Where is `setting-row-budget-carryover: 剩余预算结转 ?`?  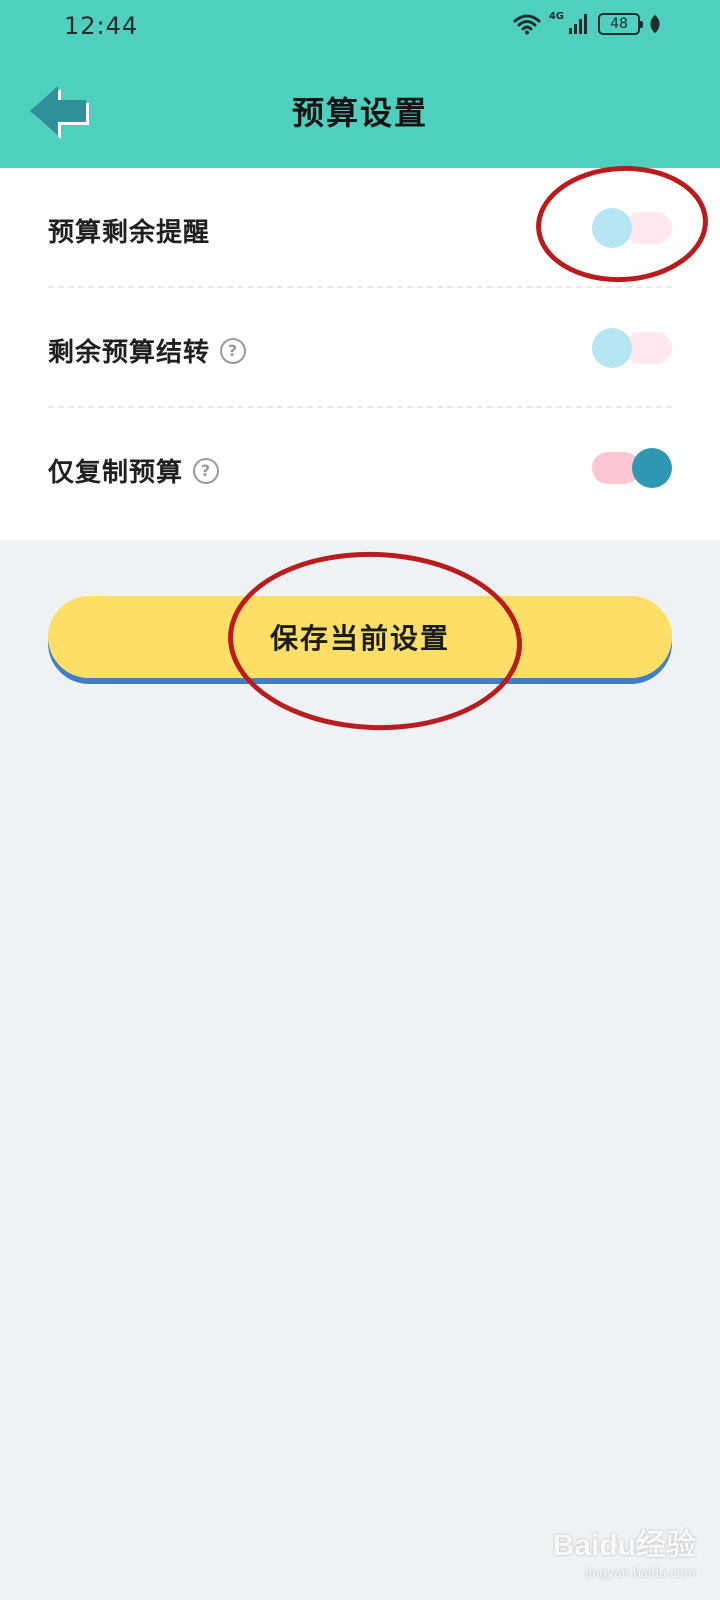
setting-row-budget-carryover: 剩余预算结转 ? is located at coordinates (360, 348).